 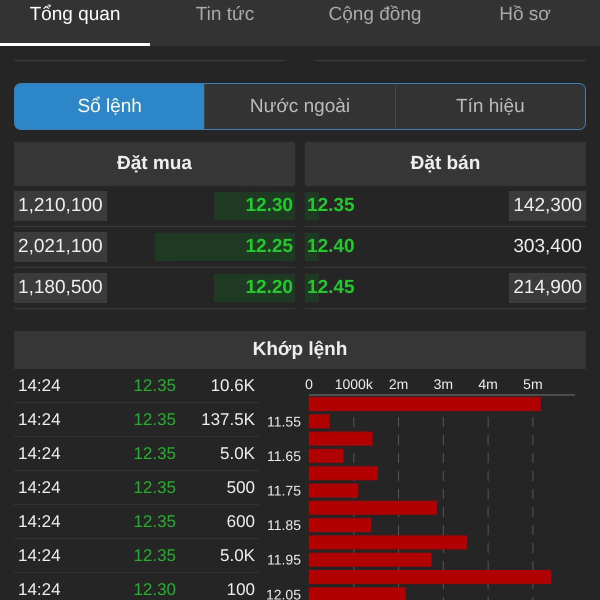 What do you see at coordinates (109, 106) in the screenshot?
I see `segment-button: Sổ lệnh` at bounding box center [109, 106].